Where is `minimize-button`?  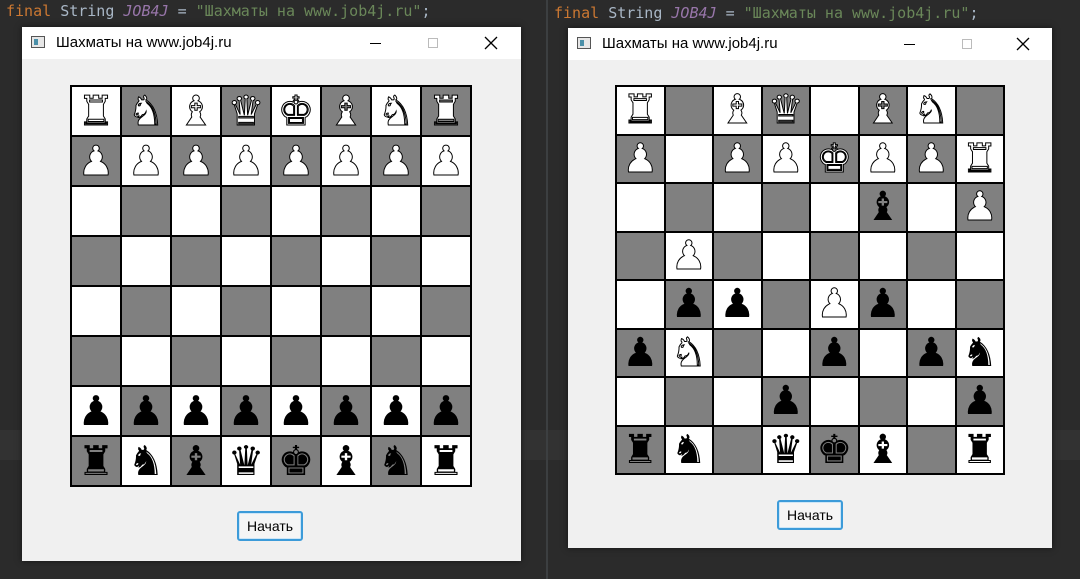 minimize-button is located at coordinates (375, 43).